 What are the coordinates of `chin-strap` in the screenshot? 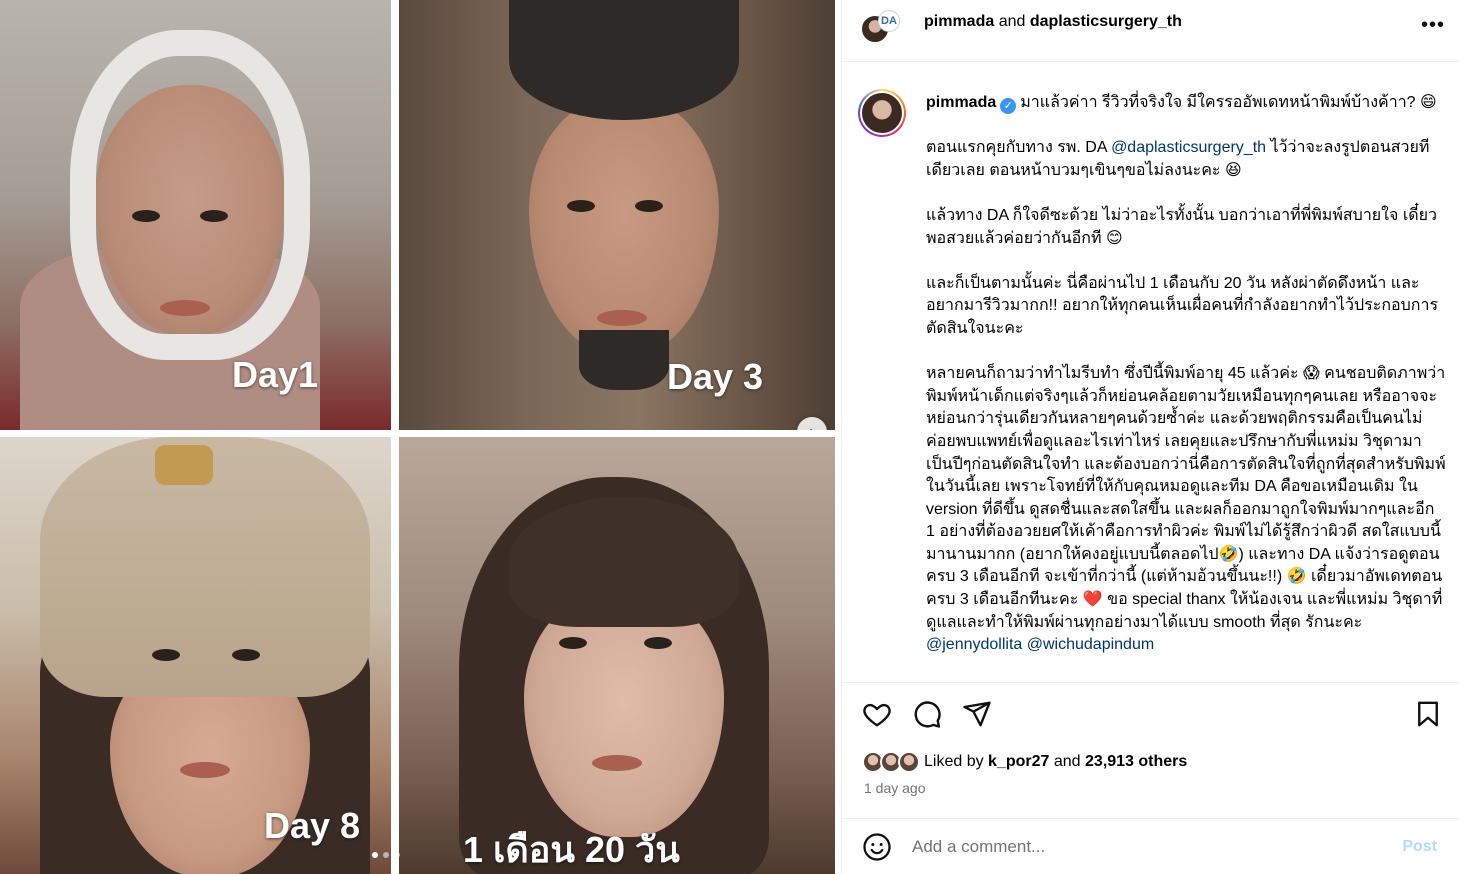 It's located at (624, 360).